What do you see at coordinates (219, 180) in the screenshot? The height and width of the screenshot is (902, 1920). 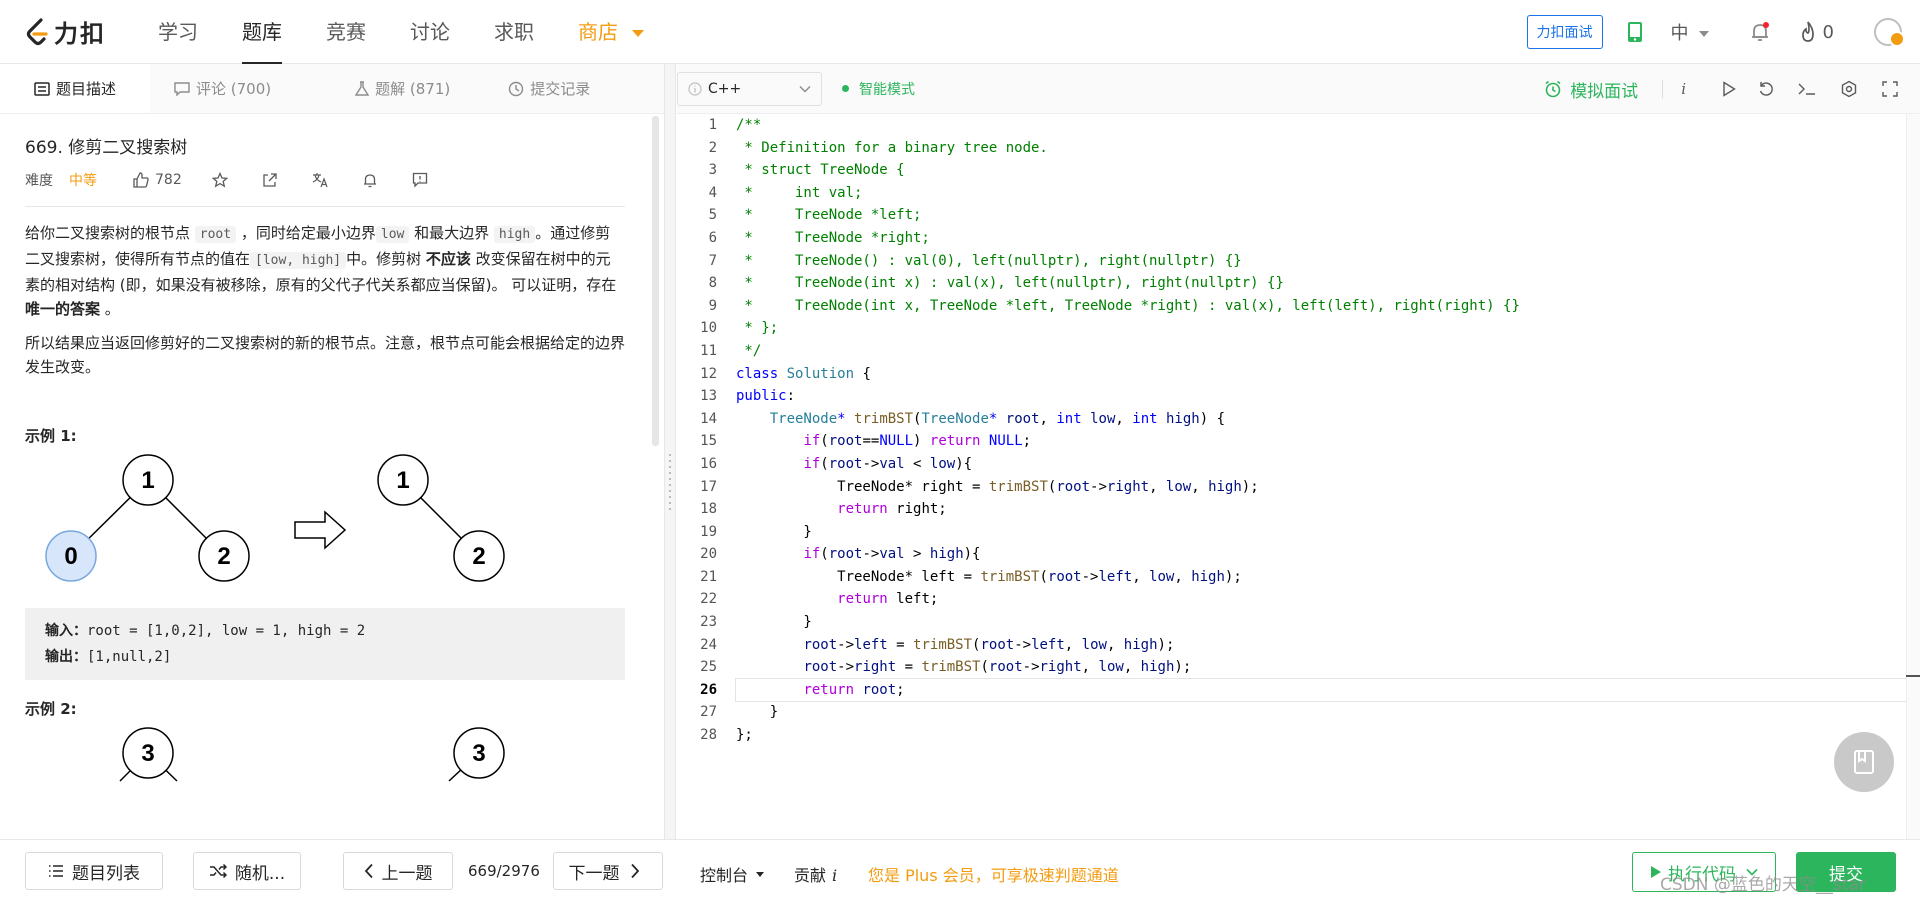 I see `star-icon` at bounding box center [219, 180].